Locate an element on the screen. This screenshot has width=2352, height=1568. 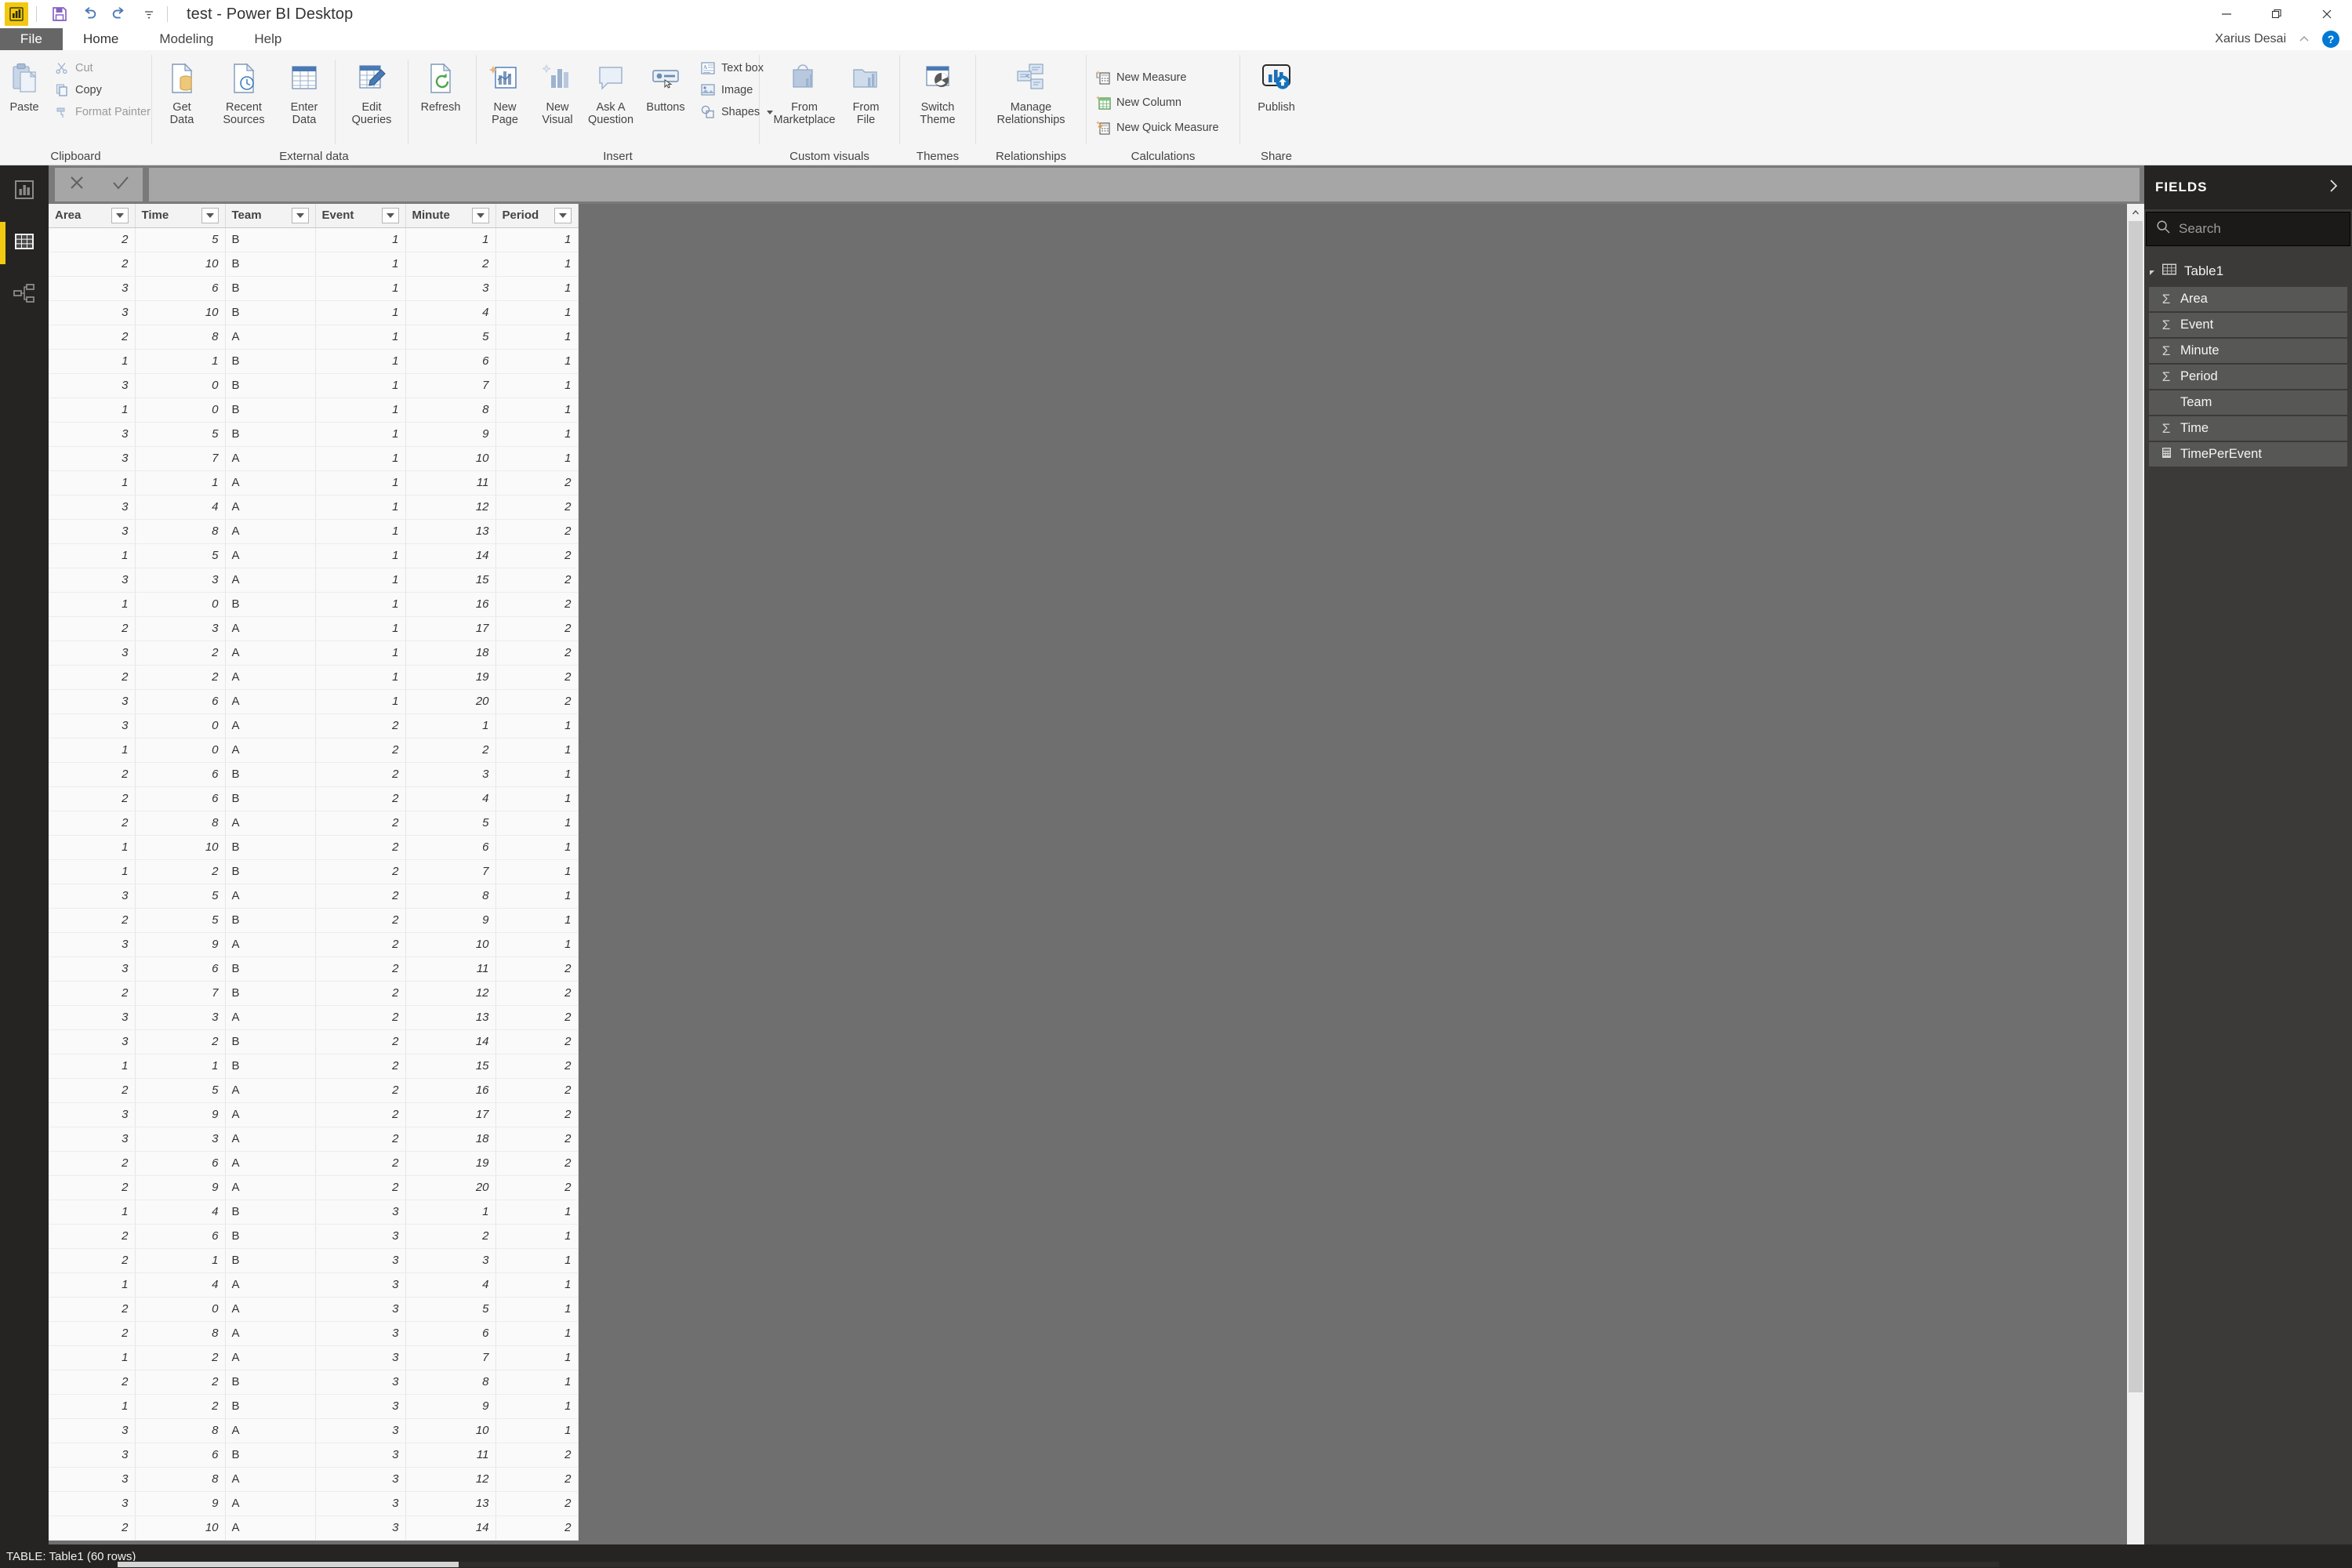
table-row: 10B181 is located at coordinates (314, 410).